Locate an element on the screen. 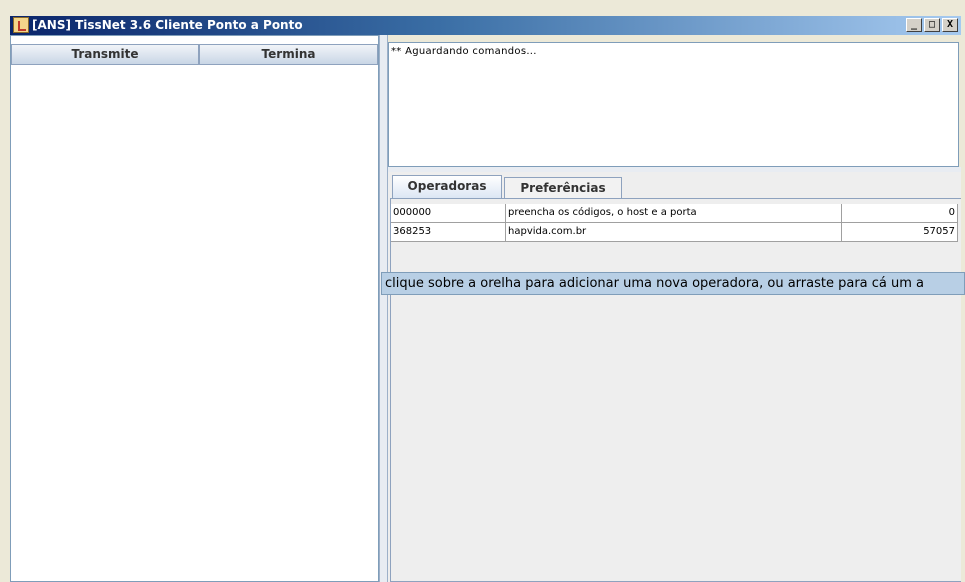 The width and height of the screenshot is (965, 582). operadora-code: 000000 is located at coordinates (448, 213).